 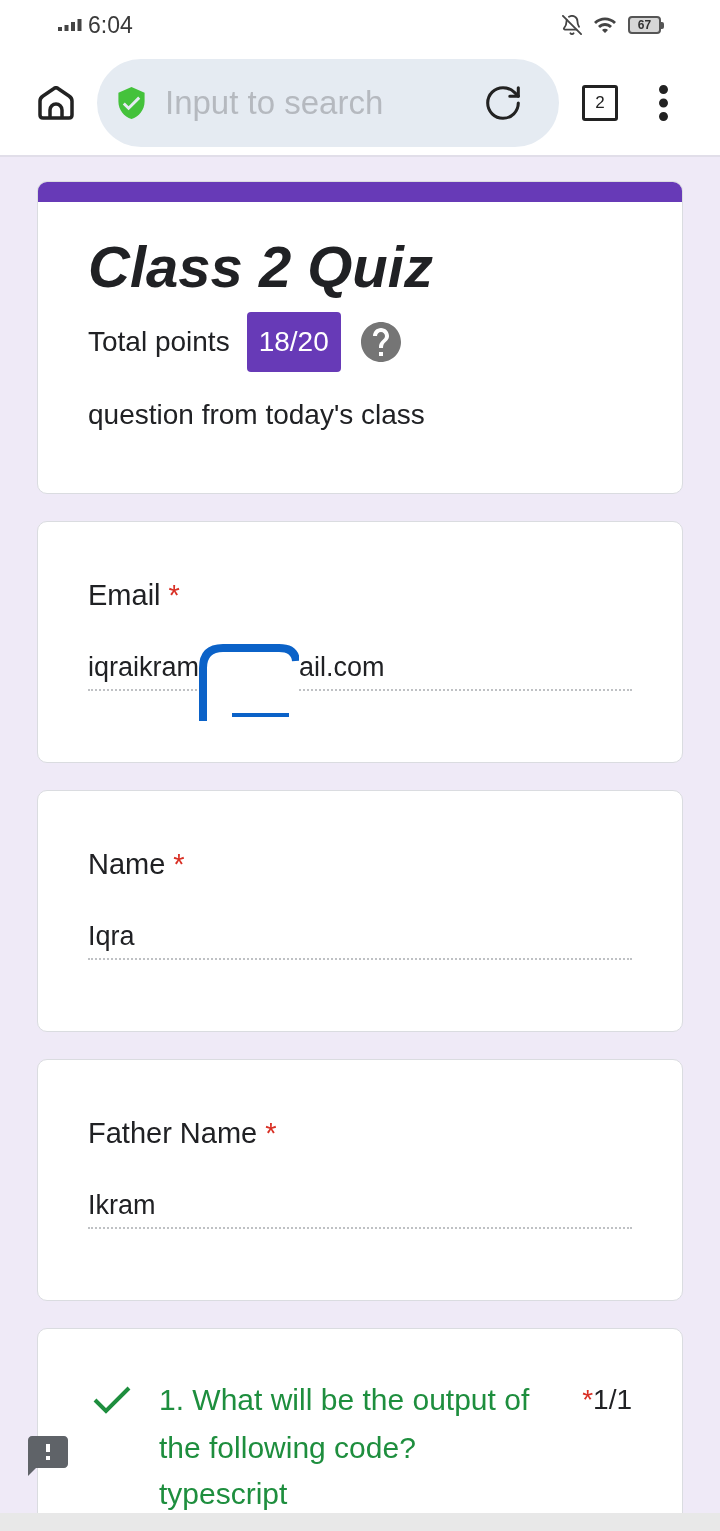 I want to click on question-points: 1/1, so click(x=612, y=1400).